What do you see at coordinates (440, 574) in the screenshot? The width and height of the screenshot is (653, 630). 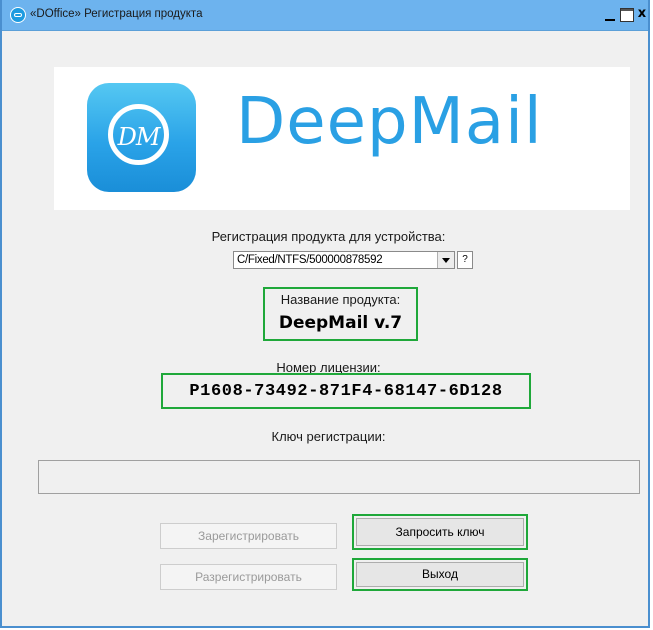 I see `exit-button: Выход` at bounding box center [440, 574].